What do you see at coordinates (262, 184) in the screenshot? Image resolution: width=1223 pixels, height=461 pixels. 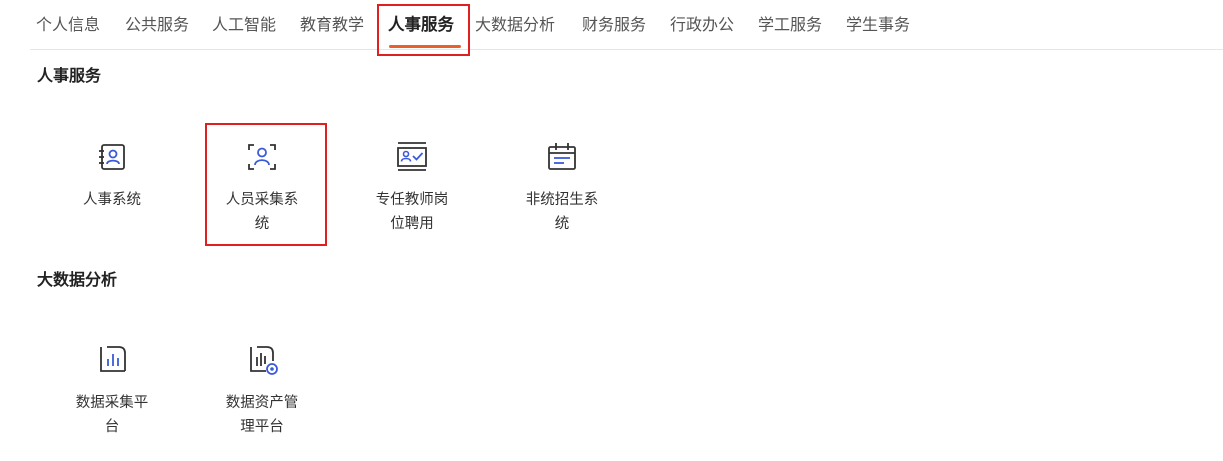 I see `app-personnel-collection-system: 人员采集系统` at bounding box center [262, 184].